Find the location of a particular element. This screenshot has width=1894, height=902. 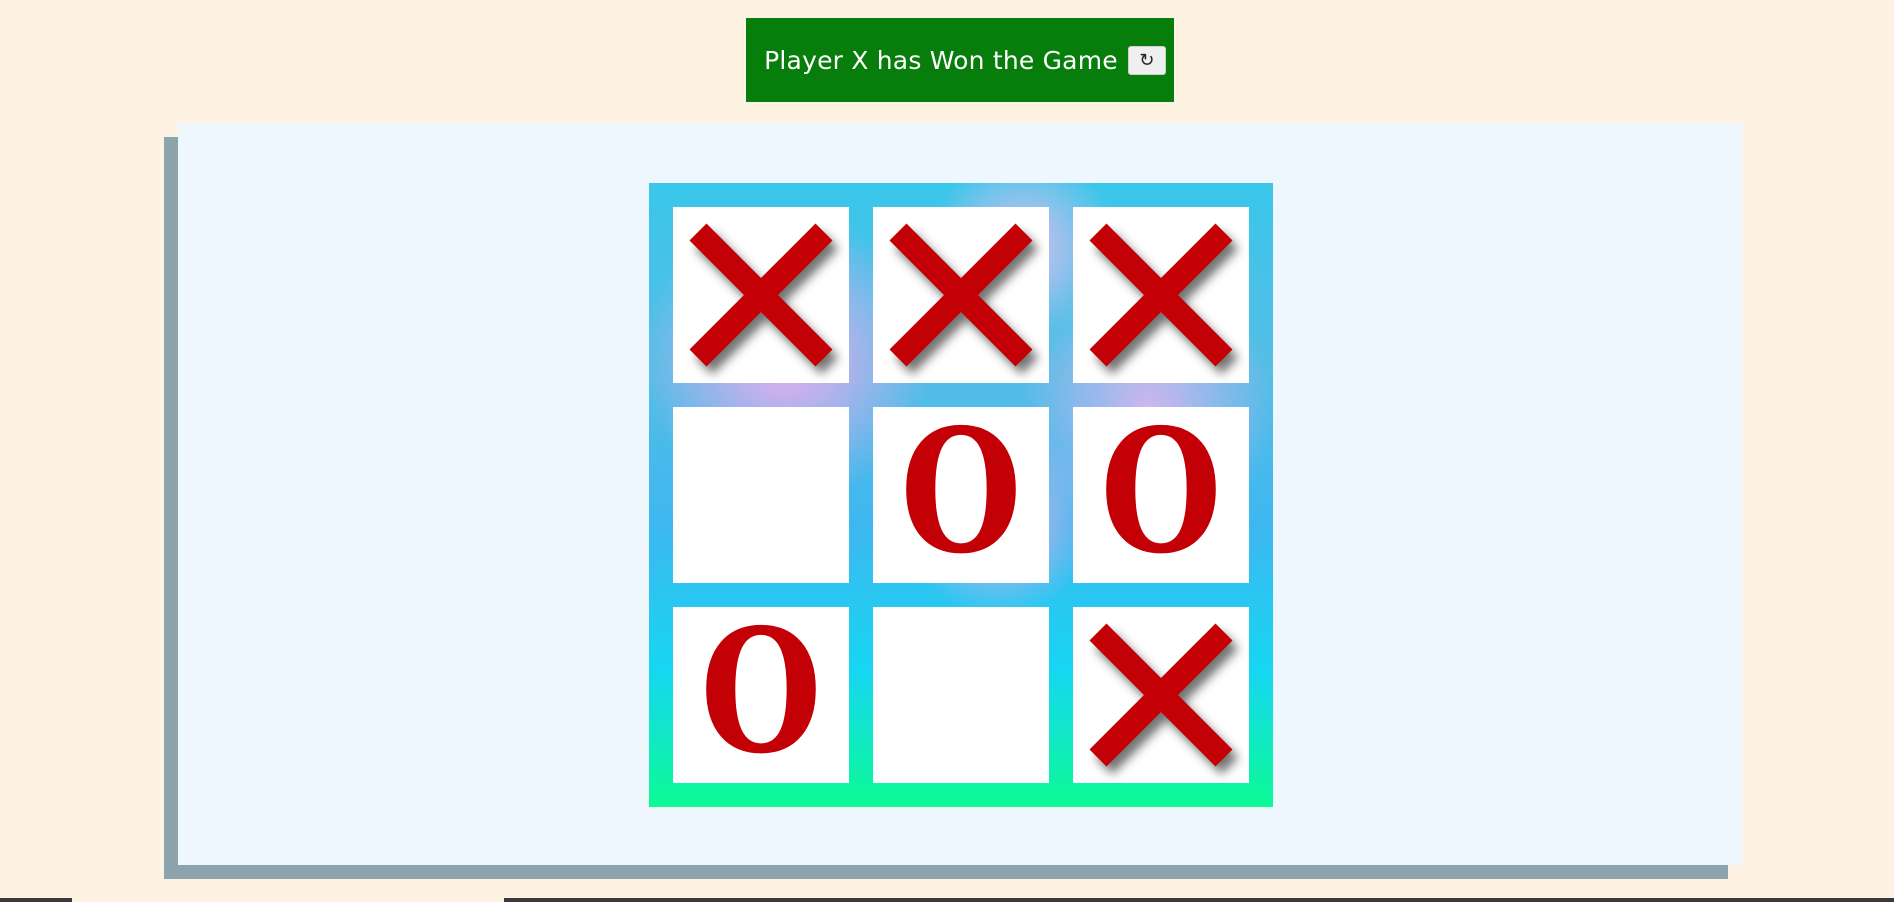

game-status-banner: Player X has Won the Game ↻ is located at coordinates (960, 60).